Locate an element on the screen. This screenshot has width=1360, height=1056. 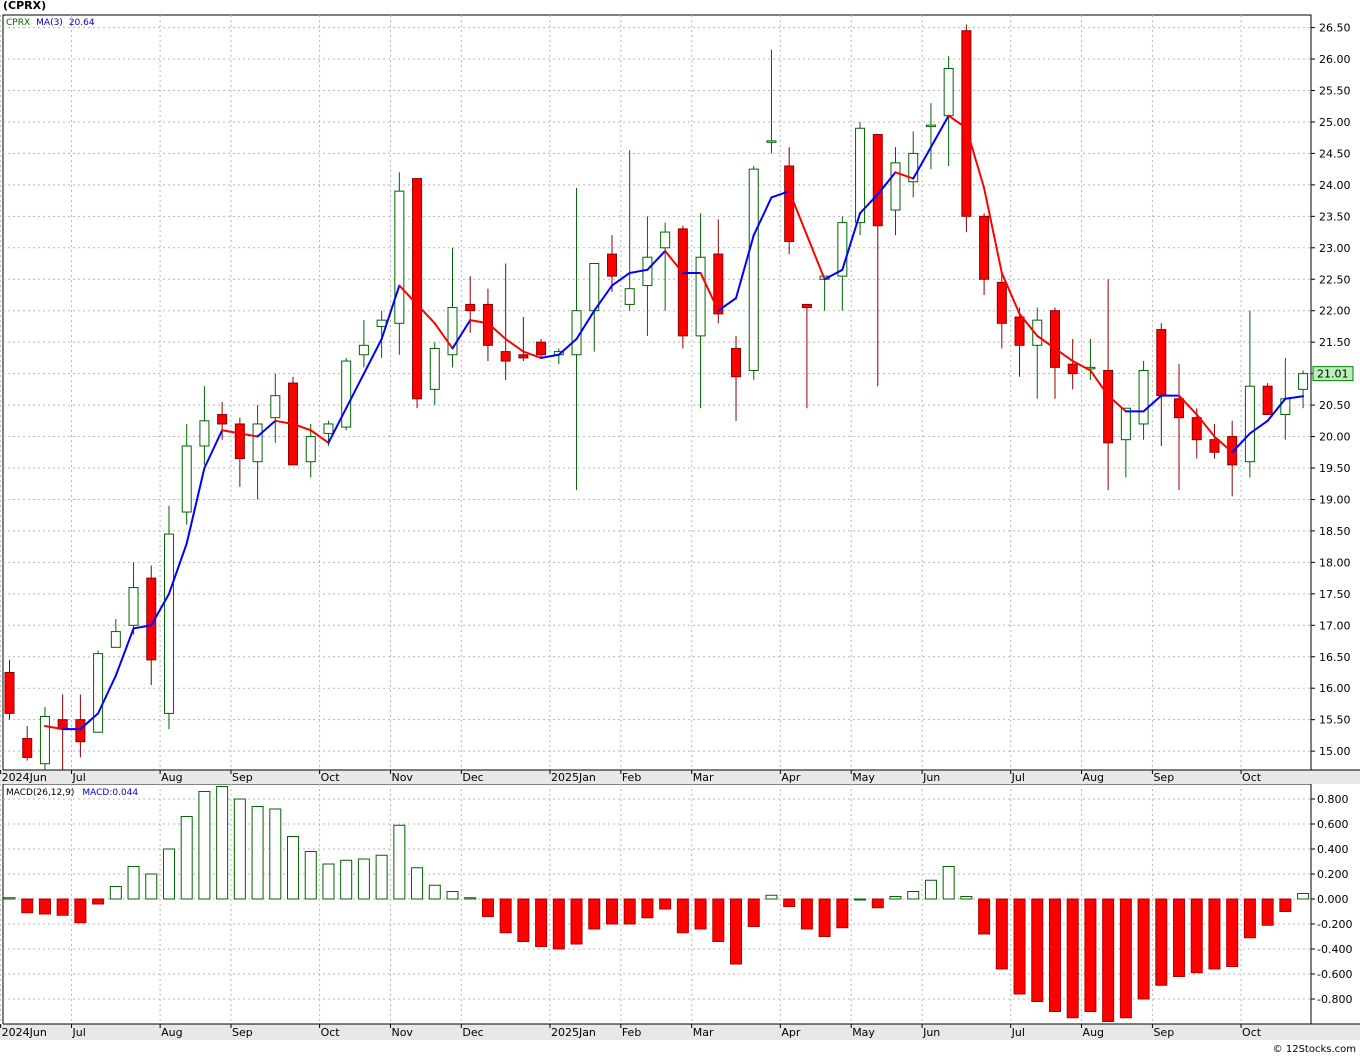
x-tick-label: Jun is located at coordinates (931, 1032).